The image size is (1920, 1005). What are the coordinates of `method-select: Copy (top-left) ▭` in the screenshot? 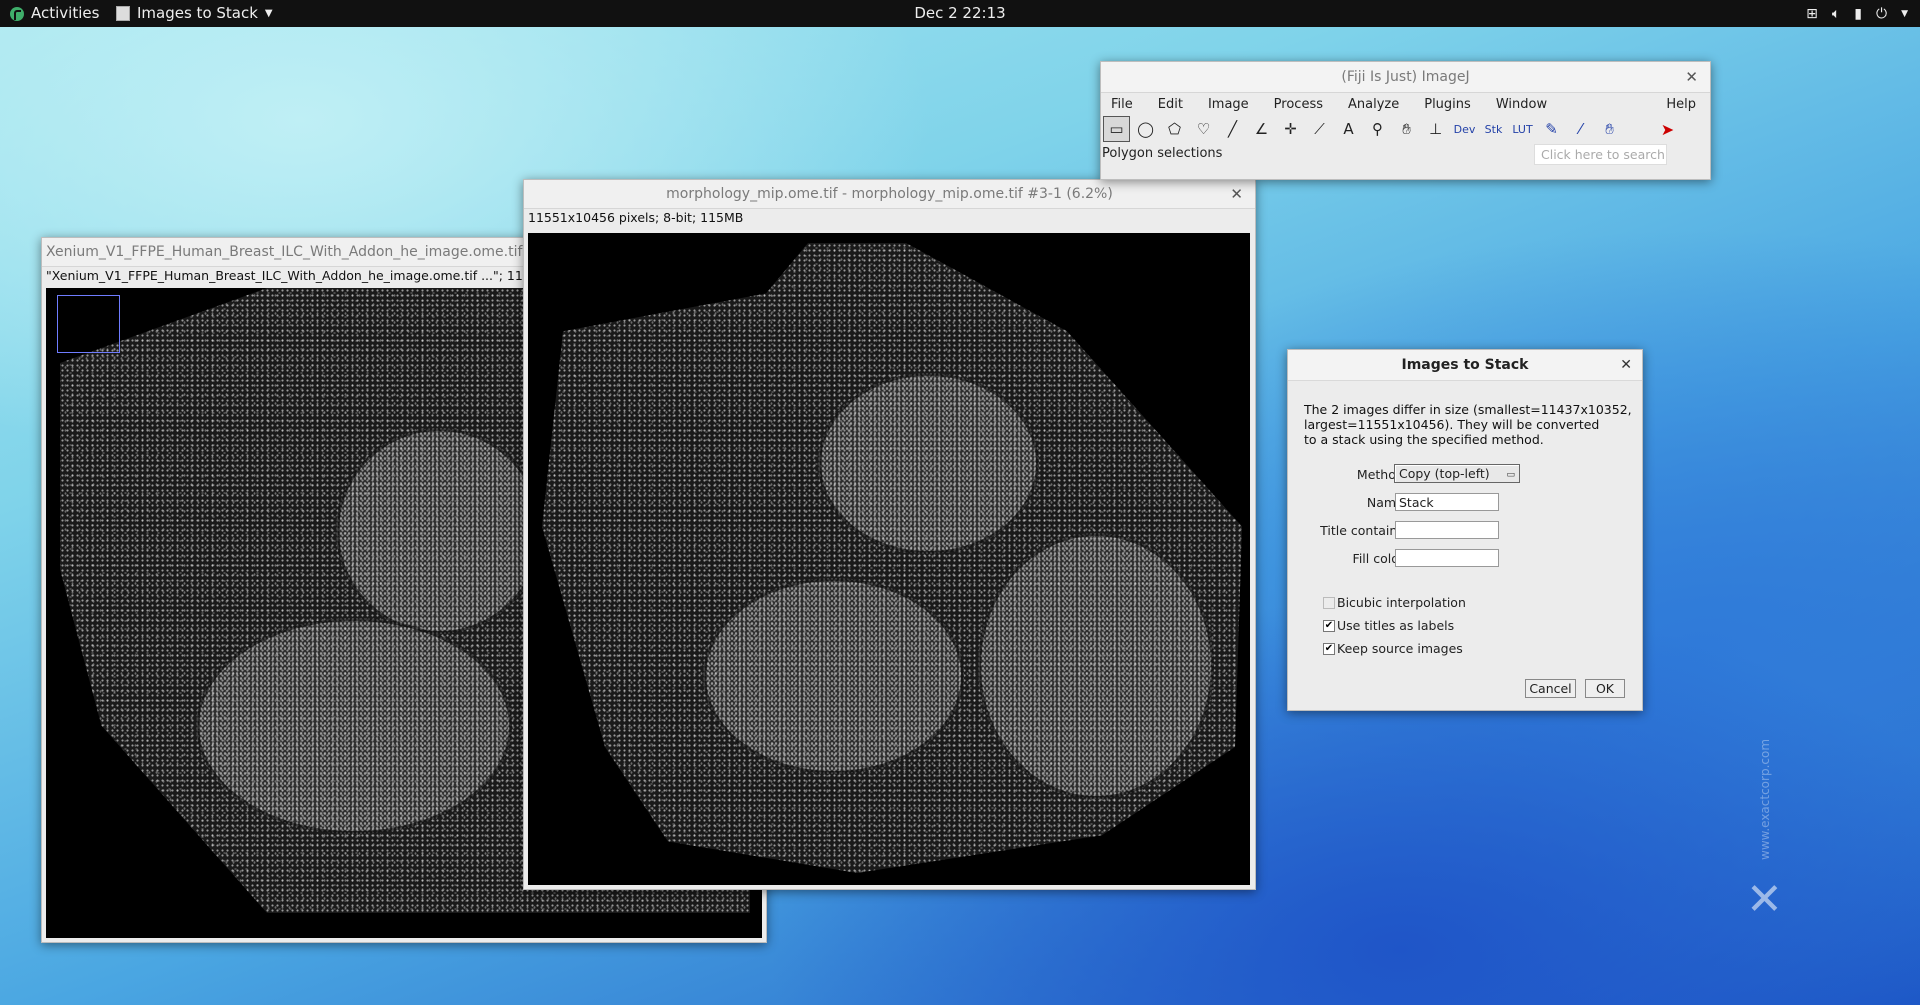 It's located at (1457, 473).